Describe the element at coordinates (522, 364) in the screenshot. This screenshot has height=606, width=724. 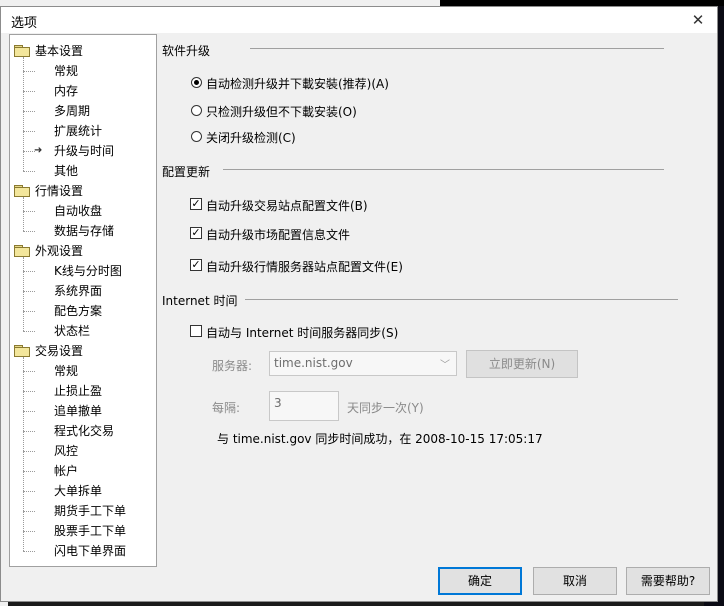
I see `update-now-button: 立即更新(N)` at that location.